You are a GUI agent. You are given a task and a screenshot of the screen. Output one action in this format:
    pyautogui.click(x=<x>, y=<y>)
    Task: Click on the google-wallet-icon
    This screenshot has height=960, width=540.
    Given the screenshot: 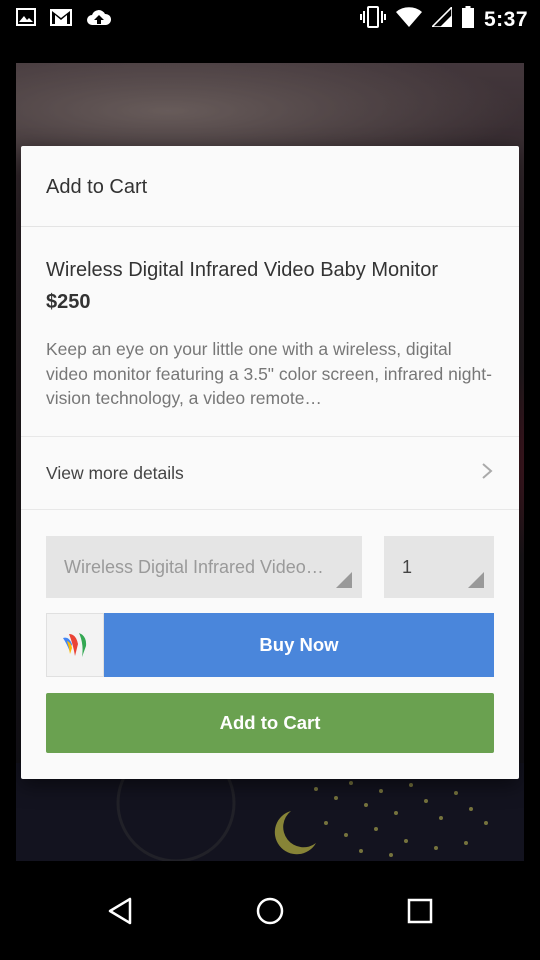 What is the action you would take?
    pyautogui.click(x=75, y=645)
    